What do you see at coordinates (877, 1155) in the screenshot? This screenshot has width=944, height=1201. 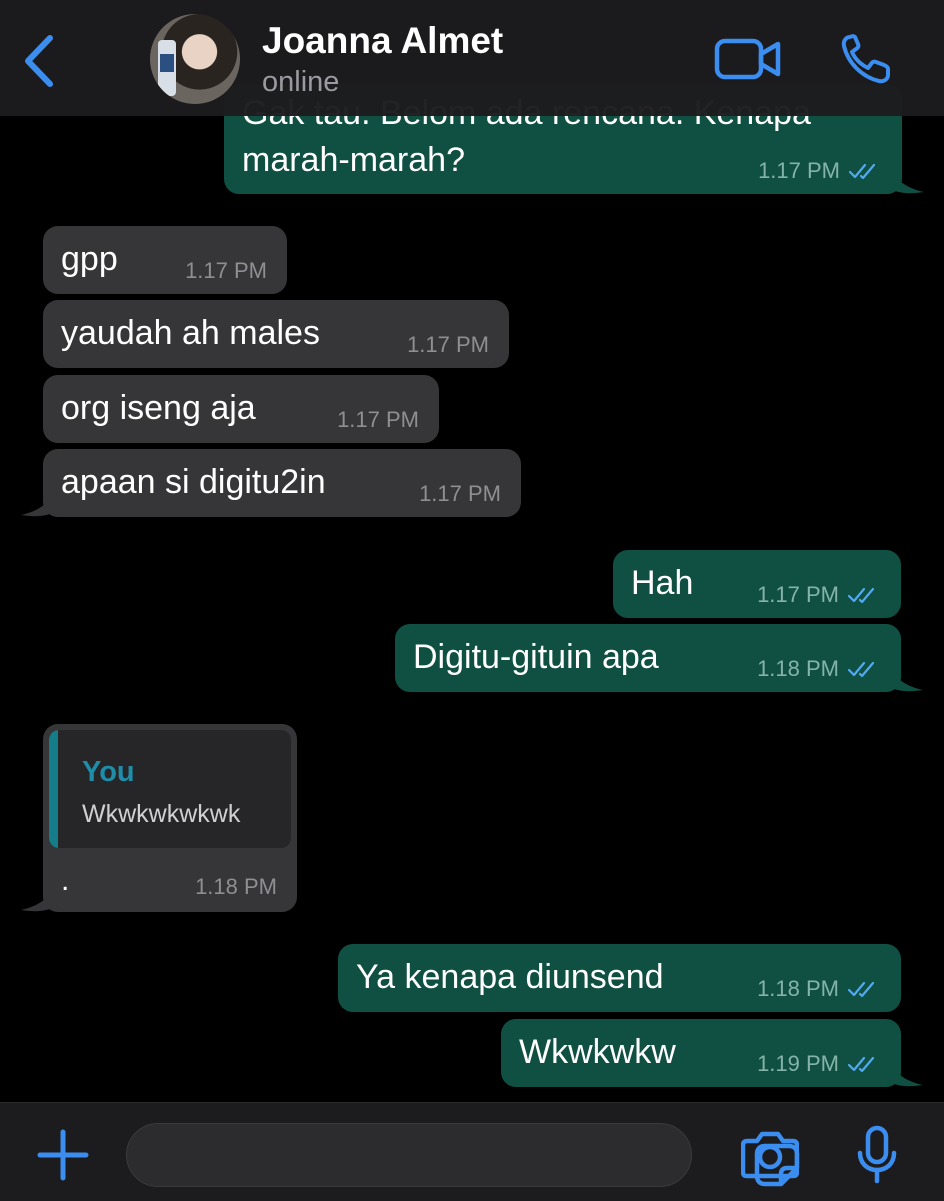 I see `microphone-icon` at bounding box center [877, 1155].